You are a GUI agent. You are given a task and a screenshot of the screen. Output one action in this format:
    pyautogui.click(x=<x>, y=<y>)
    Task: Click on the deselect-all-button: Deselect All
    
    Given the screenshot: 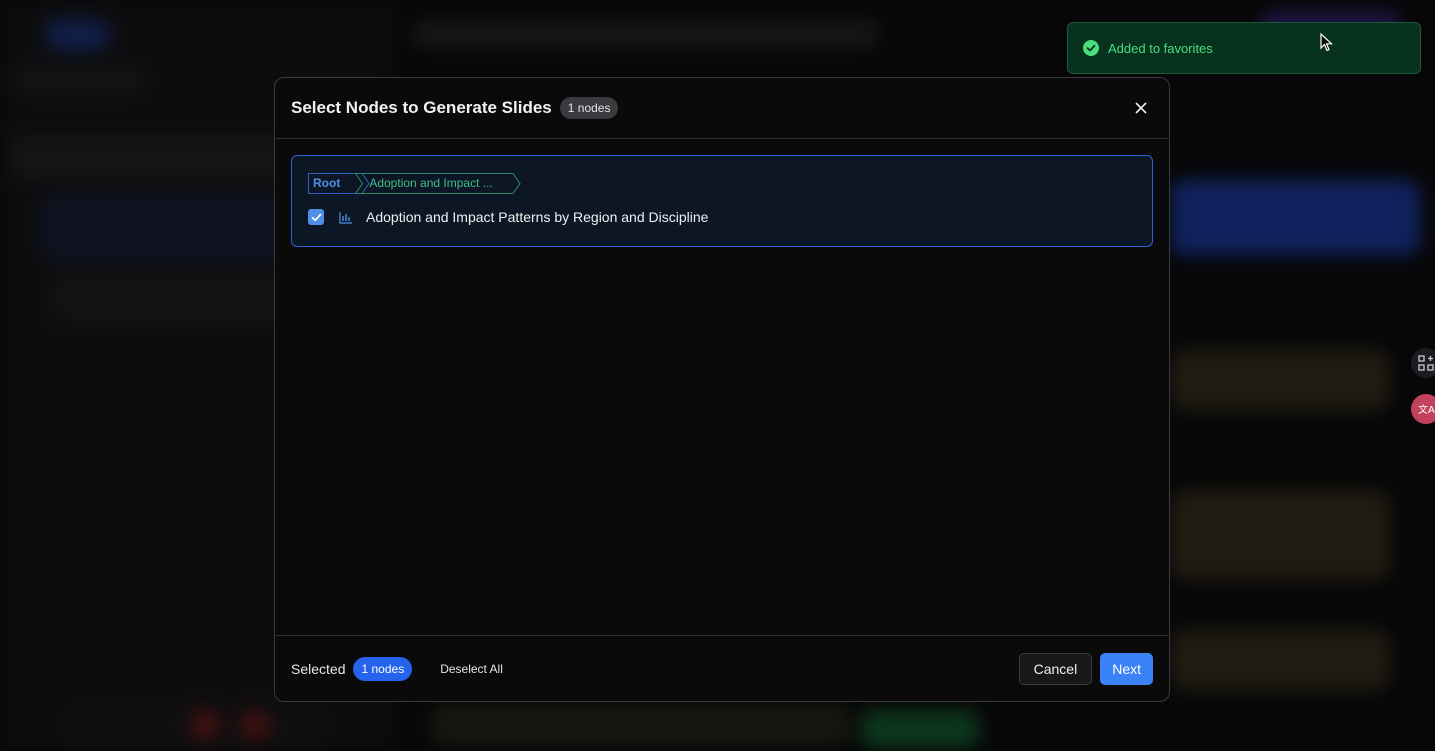 What is the action you would take?
    pyautogui.click(x=471, y=669)
    